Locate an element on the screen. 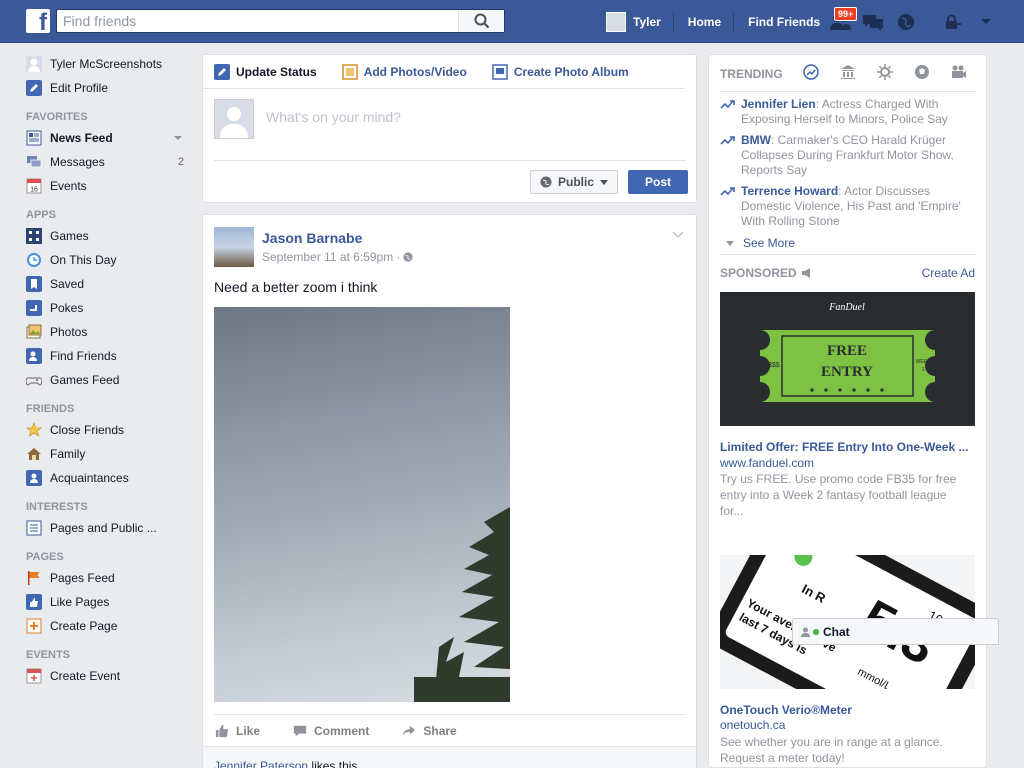  calendar-icon: 16 is located at coordinates (34, 186).